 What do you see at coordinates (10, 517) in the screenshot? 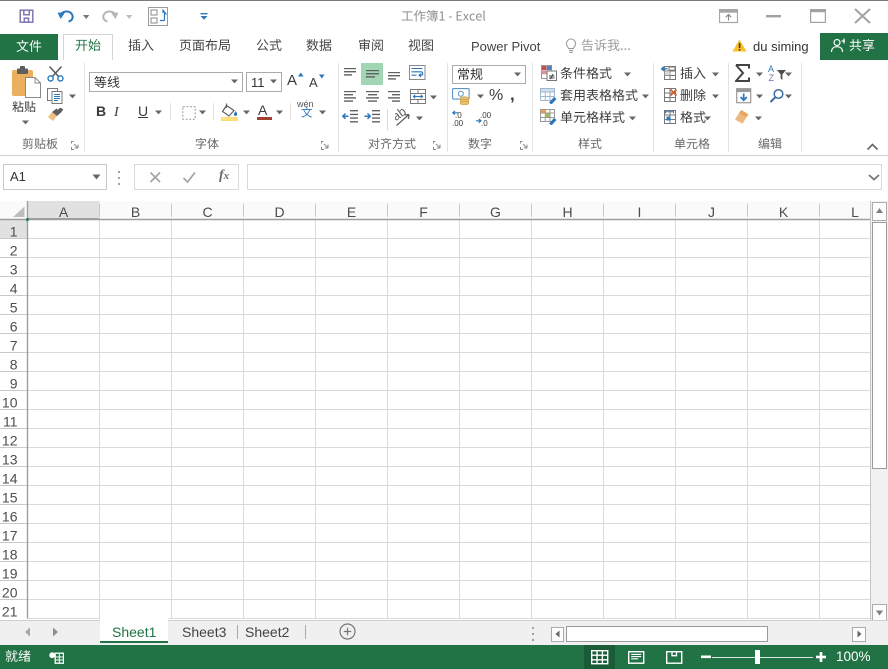
I see `svg-text: 16` at bounding box center [10, 517].